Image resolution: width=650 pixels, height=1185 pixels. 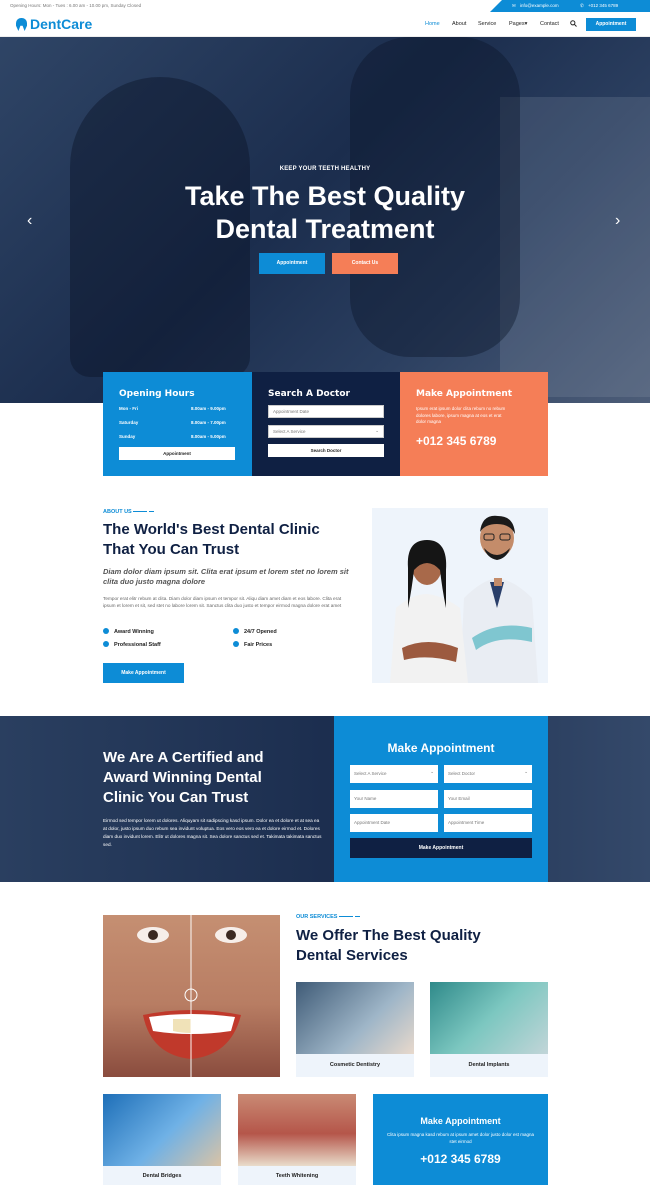 I want to click on hours-day: Saturday, so click(x=129, y=422).